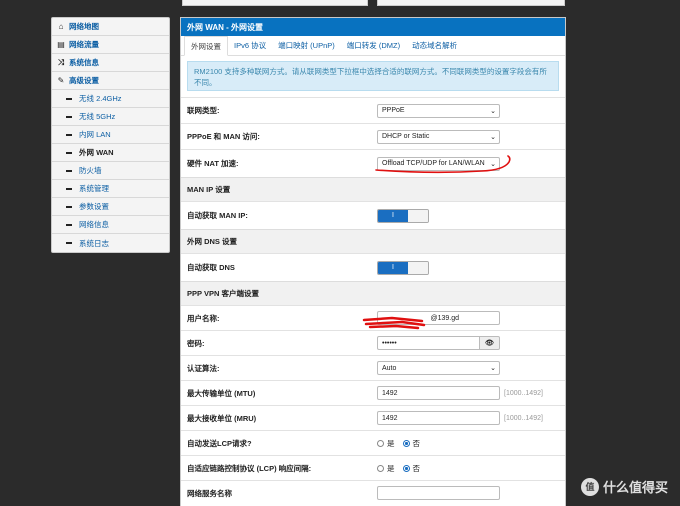 The height and width of the screenshot is (506, 680). I want to click on sidebar-sub-label: 无线 2.4GHz, so click(100, 98).